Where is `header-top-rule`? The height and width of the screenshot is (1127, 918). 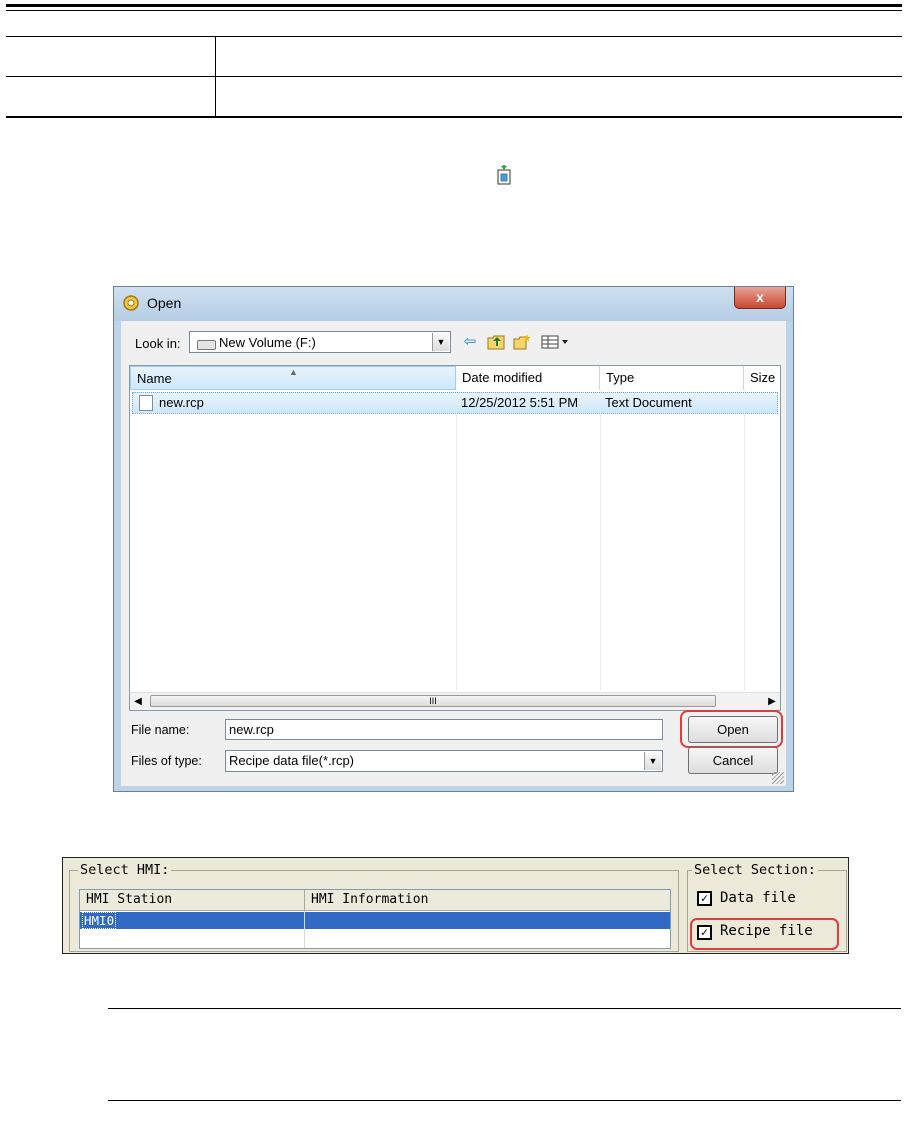 header-top-rule is located at coordinates (454, 5).